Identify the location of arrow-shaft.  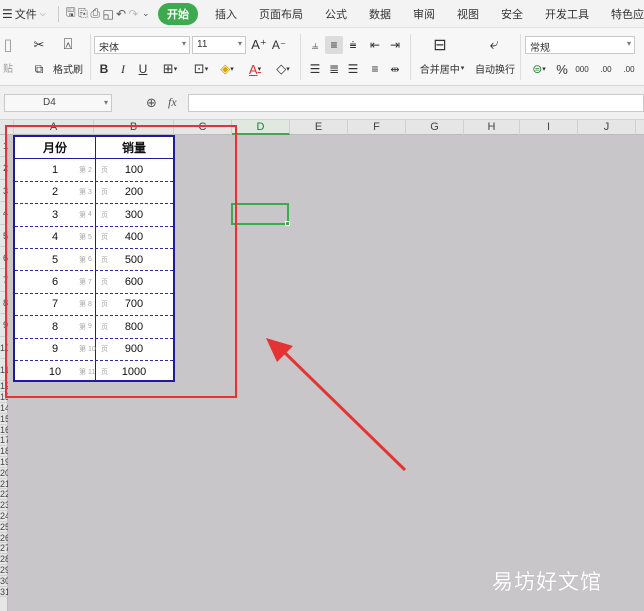
(343, 410).